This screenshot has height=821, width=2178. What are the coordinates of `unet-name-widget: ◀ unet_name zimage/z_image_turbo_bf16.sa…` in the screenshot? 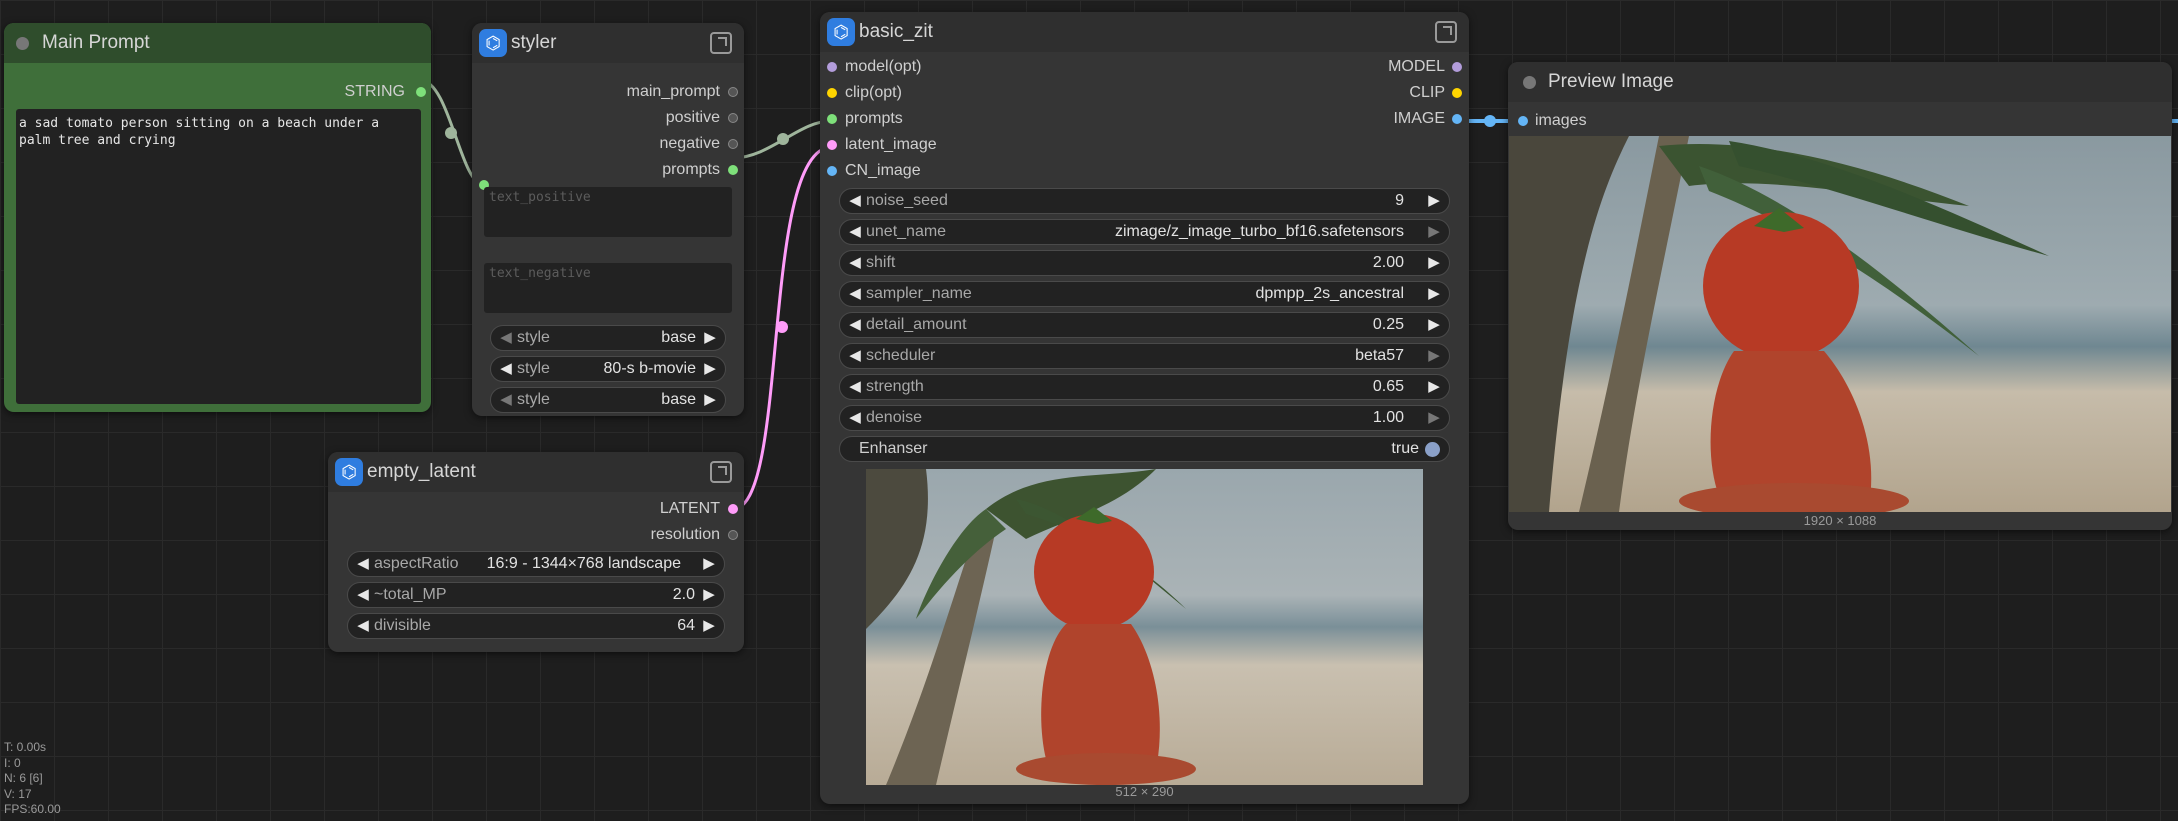 It's located at (1144, 232).